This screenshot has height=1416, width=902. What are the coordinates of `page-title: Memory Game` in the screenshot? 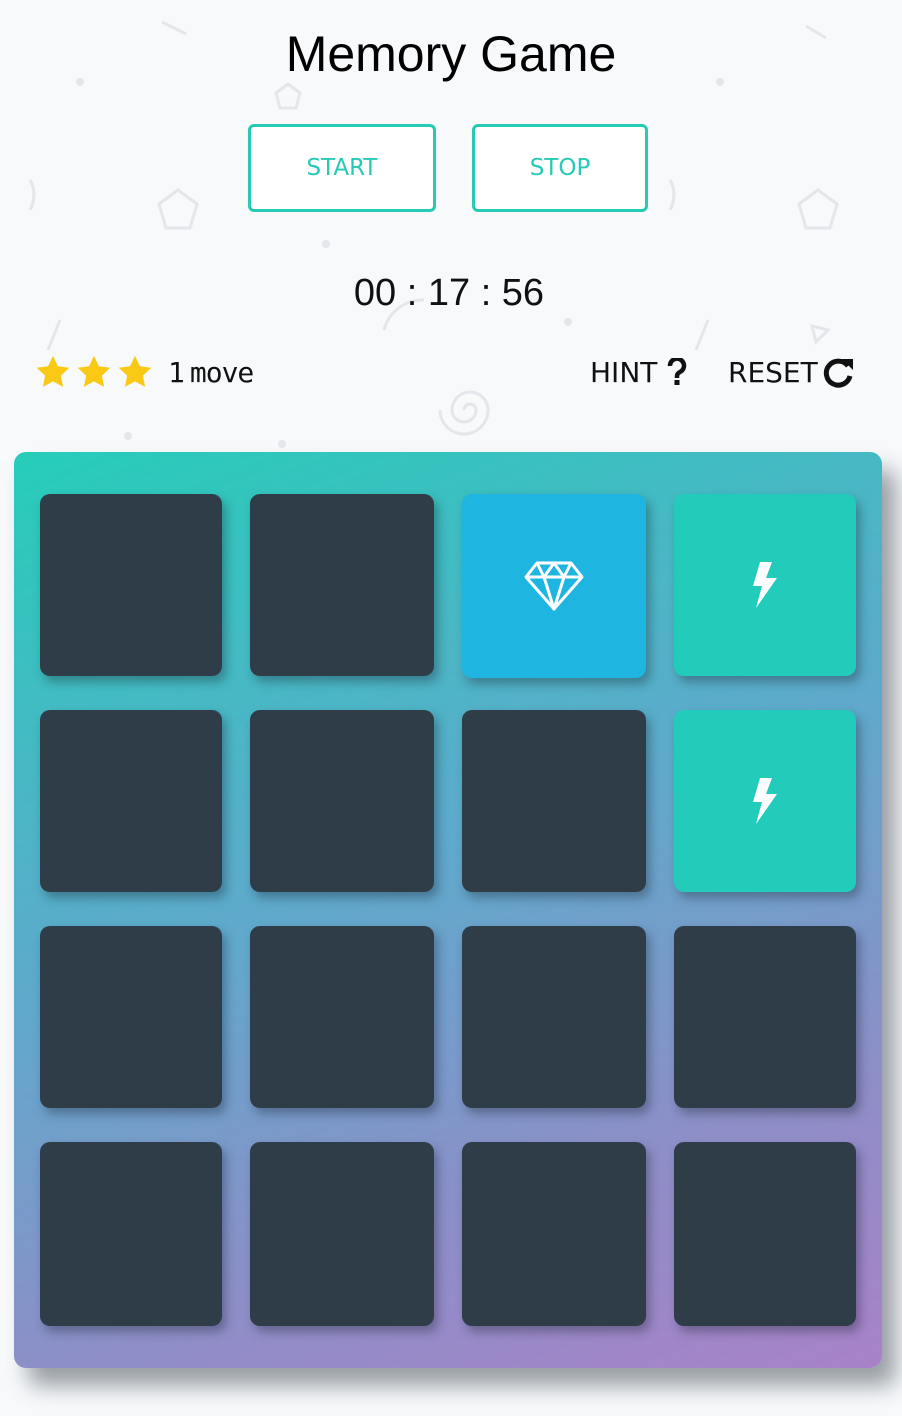 It's located at (451, 54).